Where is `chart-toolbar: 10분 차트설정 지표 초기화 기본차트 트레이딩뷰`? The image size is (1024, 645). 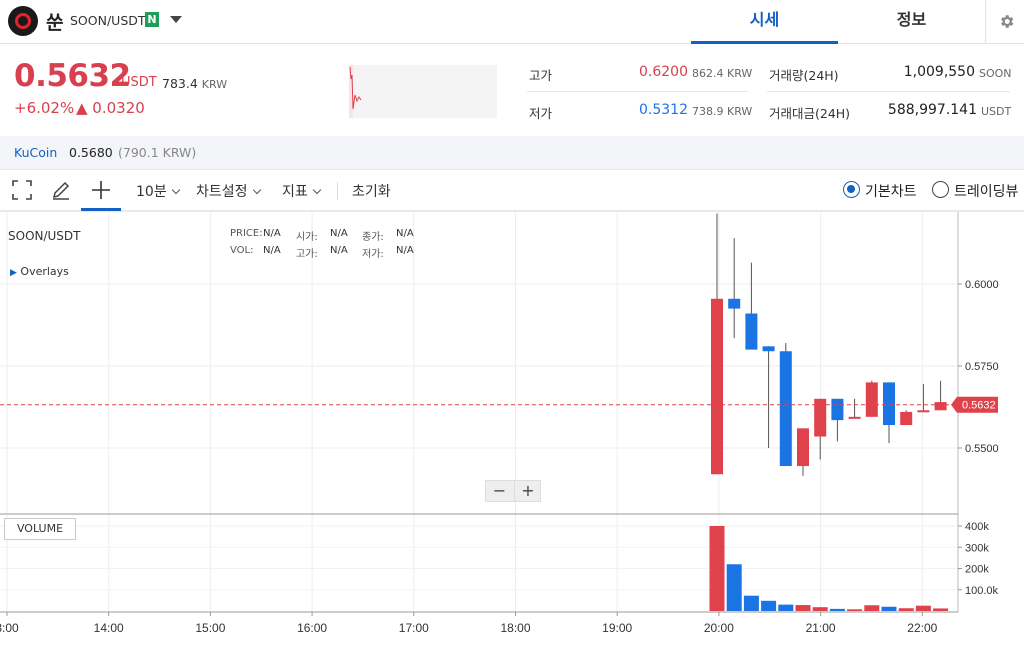
chart-toolbar: 10분 차트설정 지표 초기화 기본차트 트레이딩뷰 is located at coordinates (512, 191).